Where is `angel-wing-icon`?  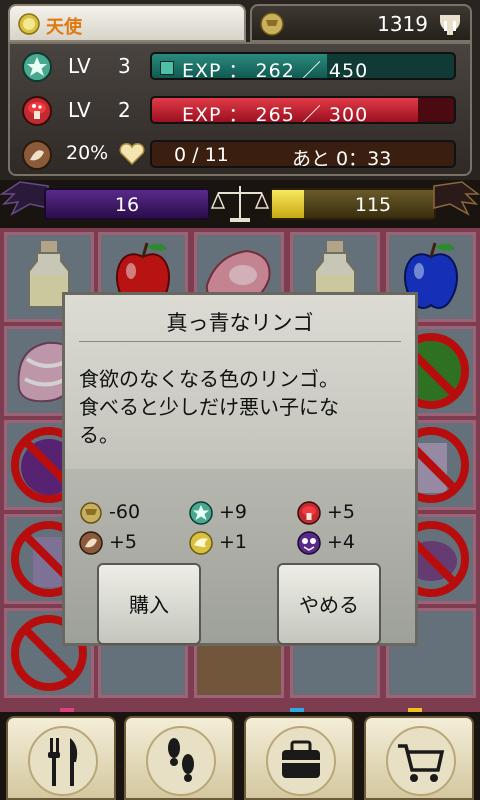
angel-wing-icon is located at coordinates (456, 198).